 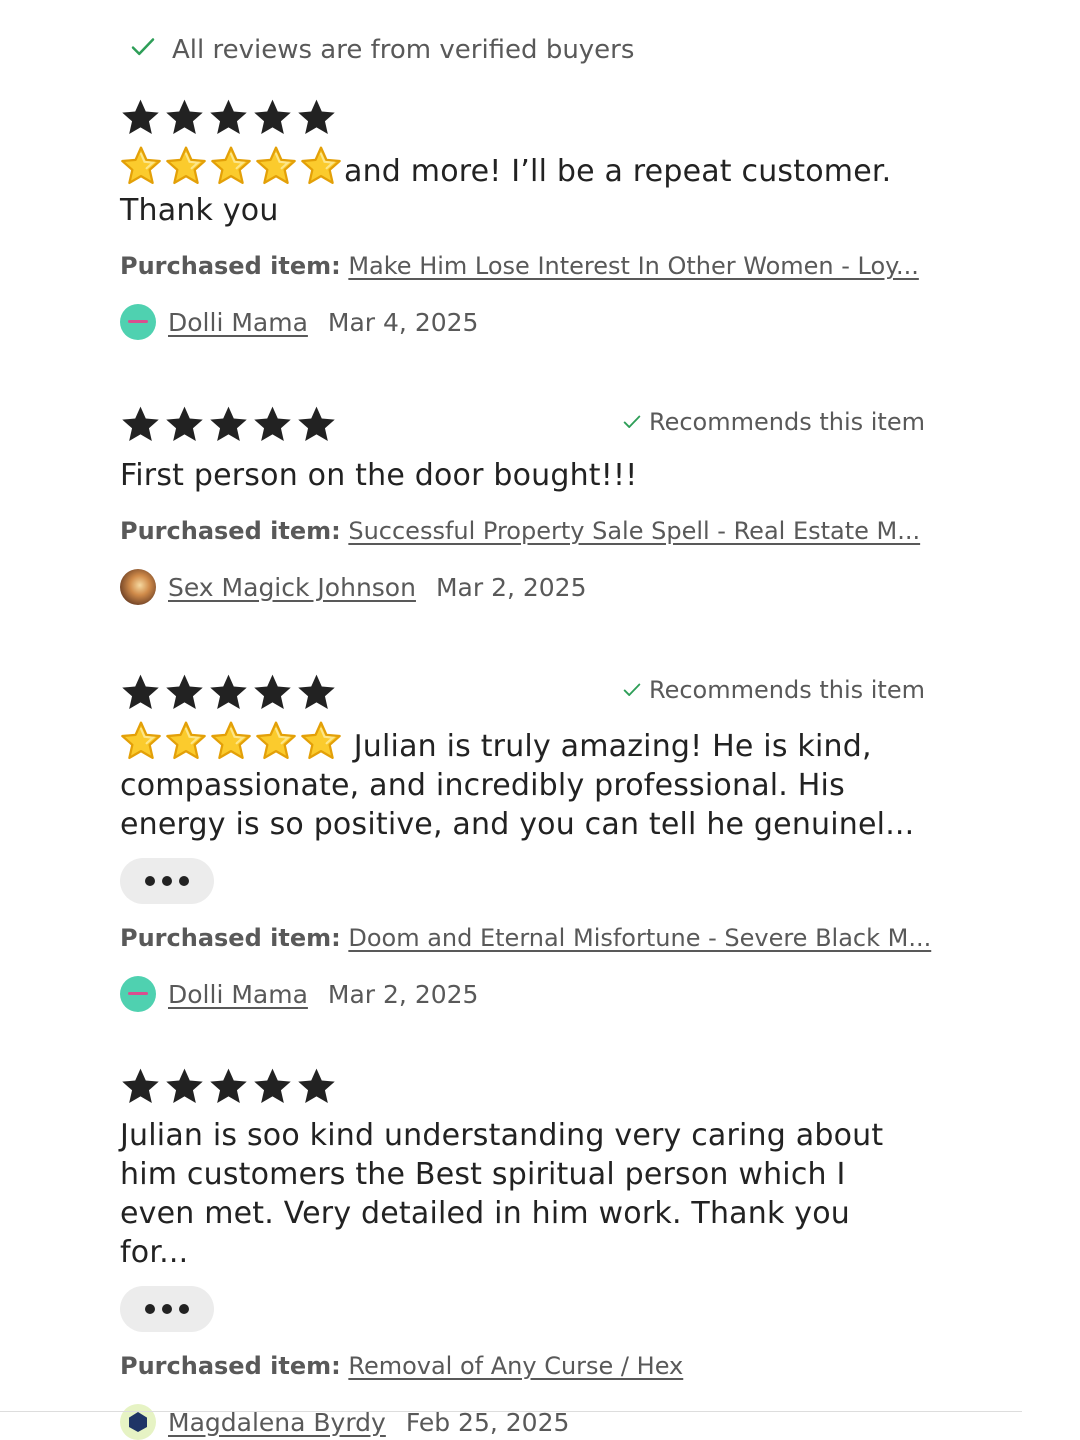 I want to click on reviewer-row: Sex Magick Johnson Mar 2, 2025, so click(x=522, y=587).